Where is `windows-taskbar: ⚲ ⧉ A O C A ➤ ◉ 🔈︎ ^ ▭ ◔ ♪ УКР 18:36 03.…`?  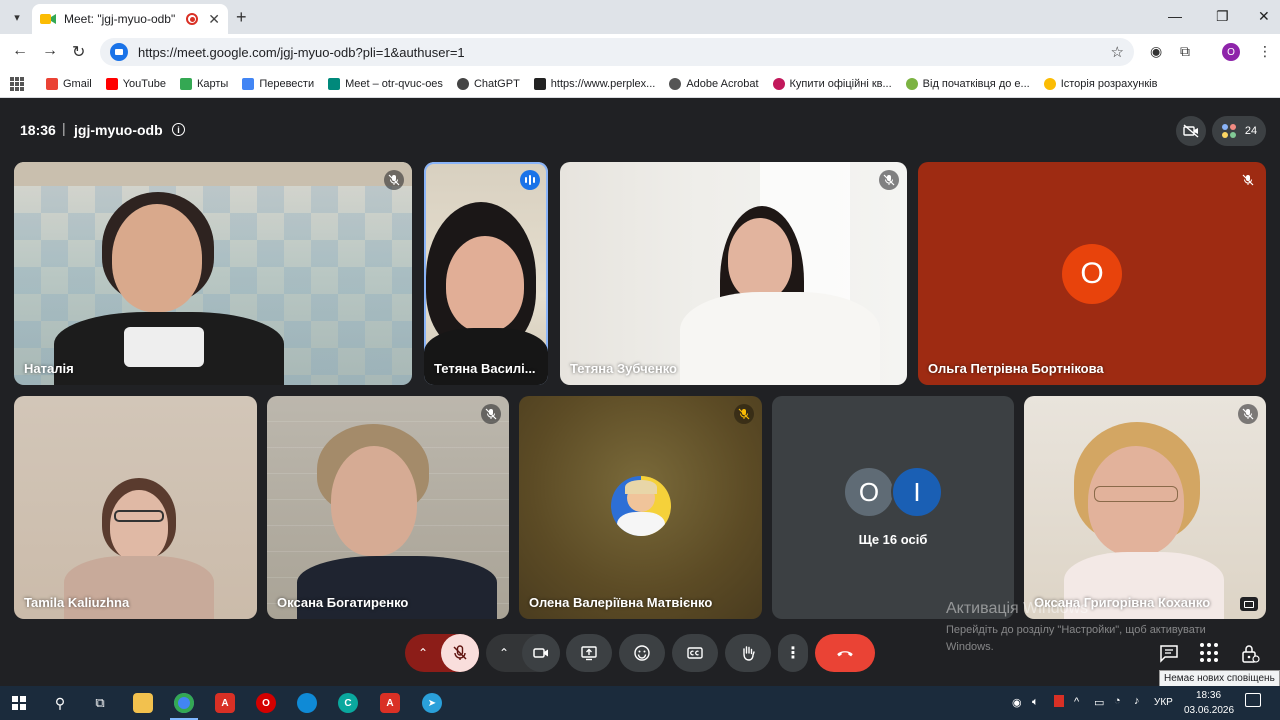 windows-taskbar: ⚲ ⧉ A O C A ➤ ◉ 🔈︎ ^ ▭ ◔ ♪ УКР 18:36 03.… is located at coordinates (640, 703).